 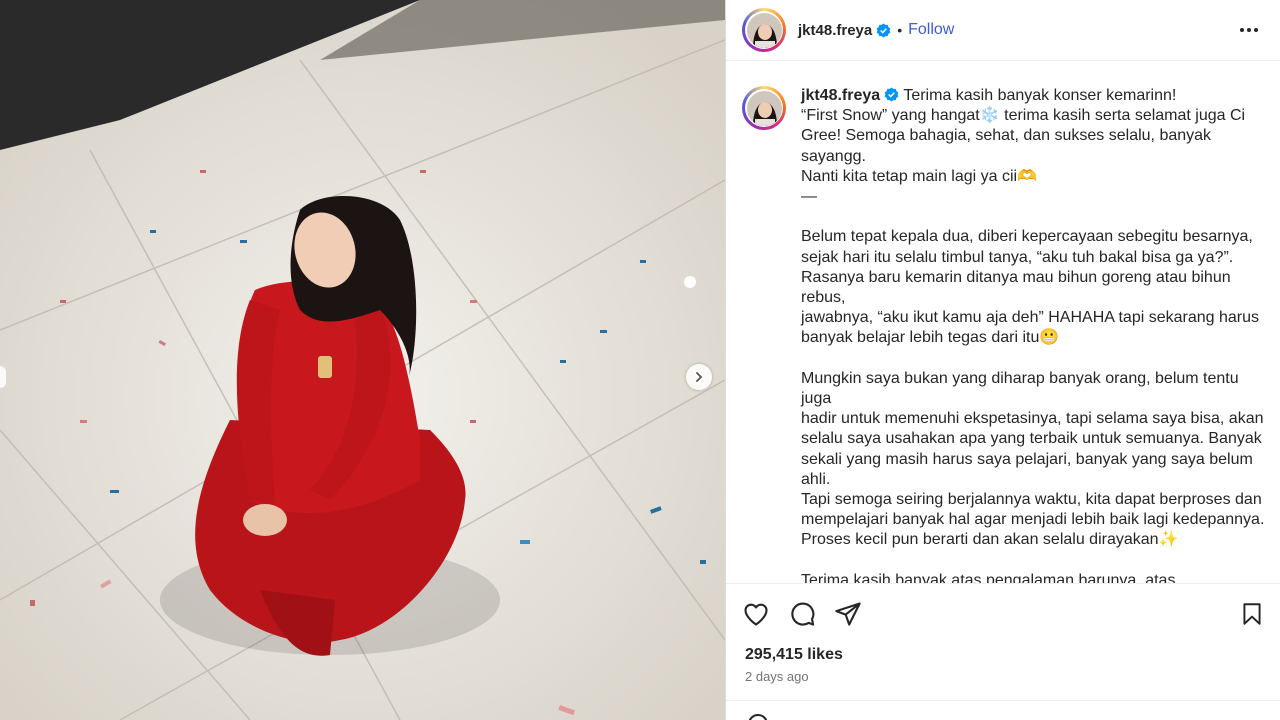 I want to click on chevron-right-icon, so click(x=699, y=377).